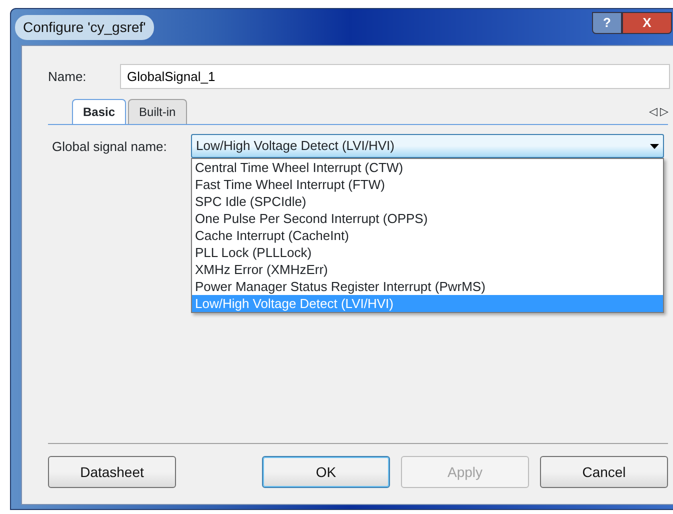 The height and width of the screenshot is (514, 673). I want to click on dropdown-option: Fast Time Wheel Interrupt (FTW), so click(427, 184).